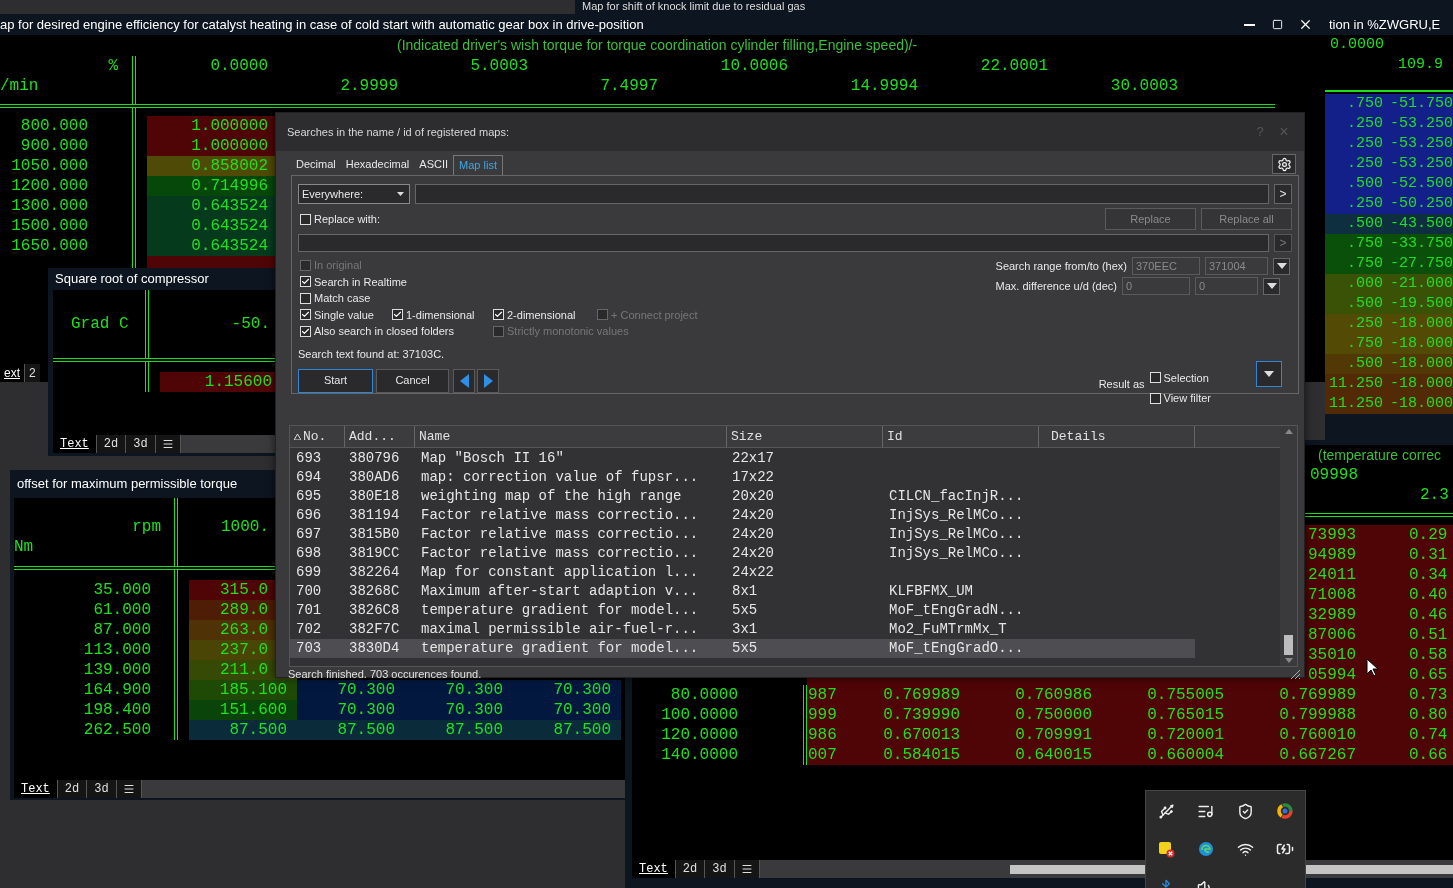 The height and width of the screenshot is (888, 1453). What do you see at coordinates (568, 331) in the screenshot?
I see `checkbox-label: Strictly monotonic values` at bounding box center [568, 331].